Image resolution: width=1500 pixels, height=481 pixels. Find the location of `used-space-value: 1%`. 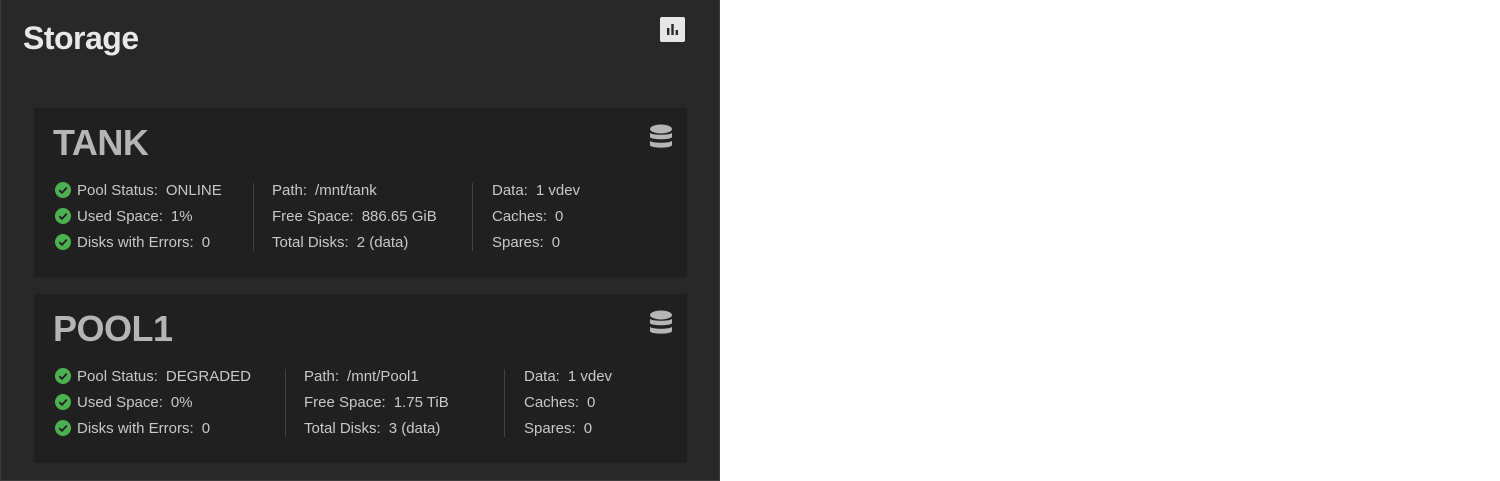

used-space-value: 1% is located at coordinates (181, 216).